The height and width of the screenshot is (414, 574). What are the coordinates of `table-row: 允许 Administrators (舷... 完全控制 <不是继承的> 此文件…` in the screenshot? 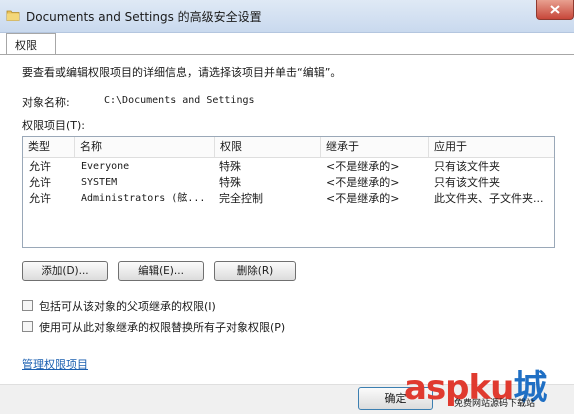 It's located at (288, 198).